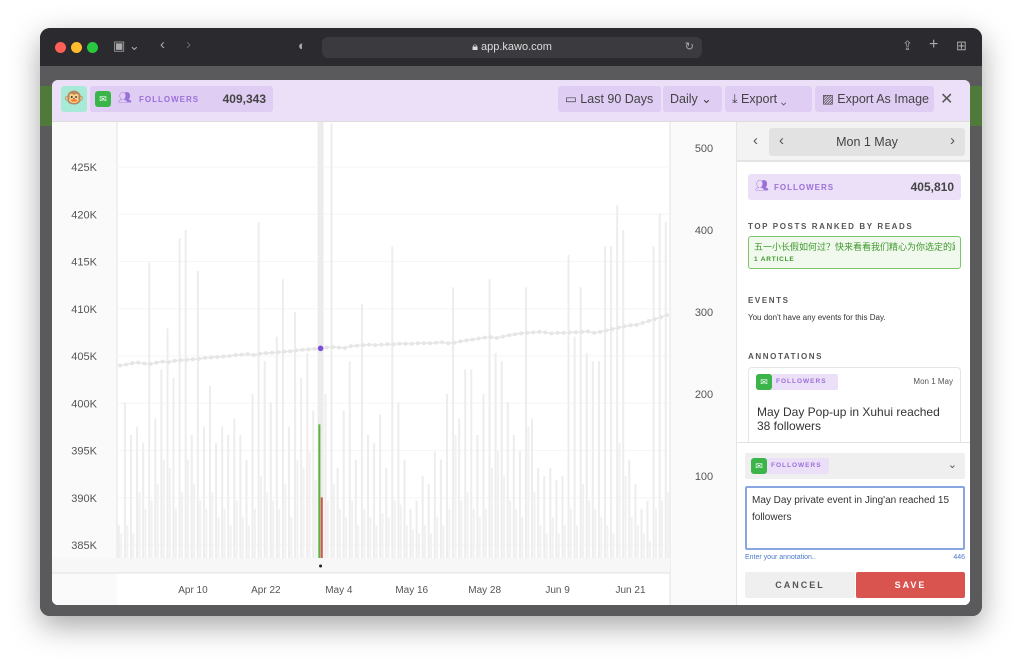  I want to click on share-icon: ⇪, so click(907, 46).